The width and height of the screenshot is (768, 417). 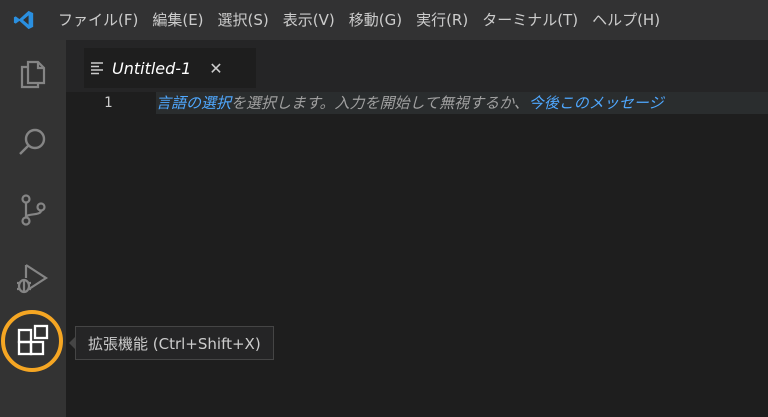 What do you see at coordinates (33, 142) in the screenshot?
I see `search-icon` at bounding box center [33, 142].